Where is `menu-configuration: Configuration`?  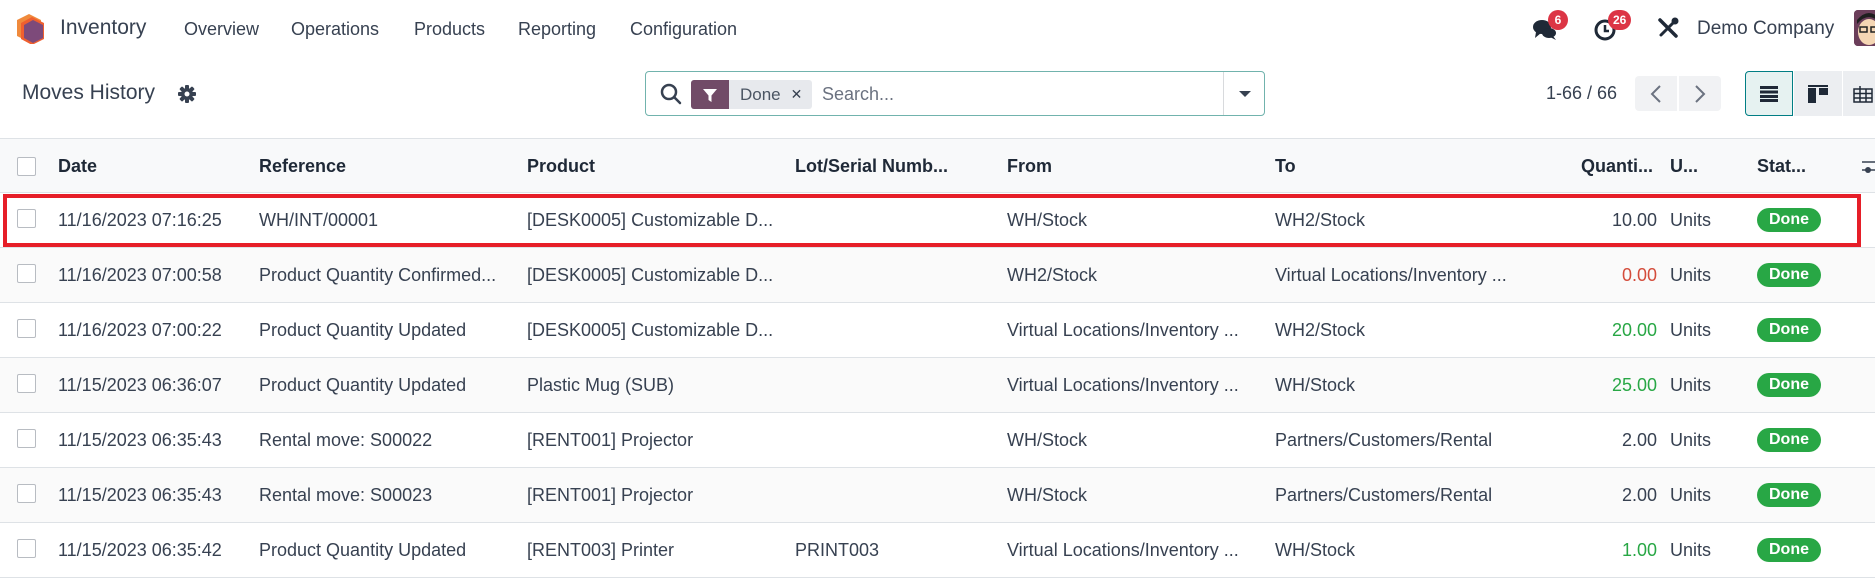 menu-configuration: Configuration is located at coordinates (683, 29).